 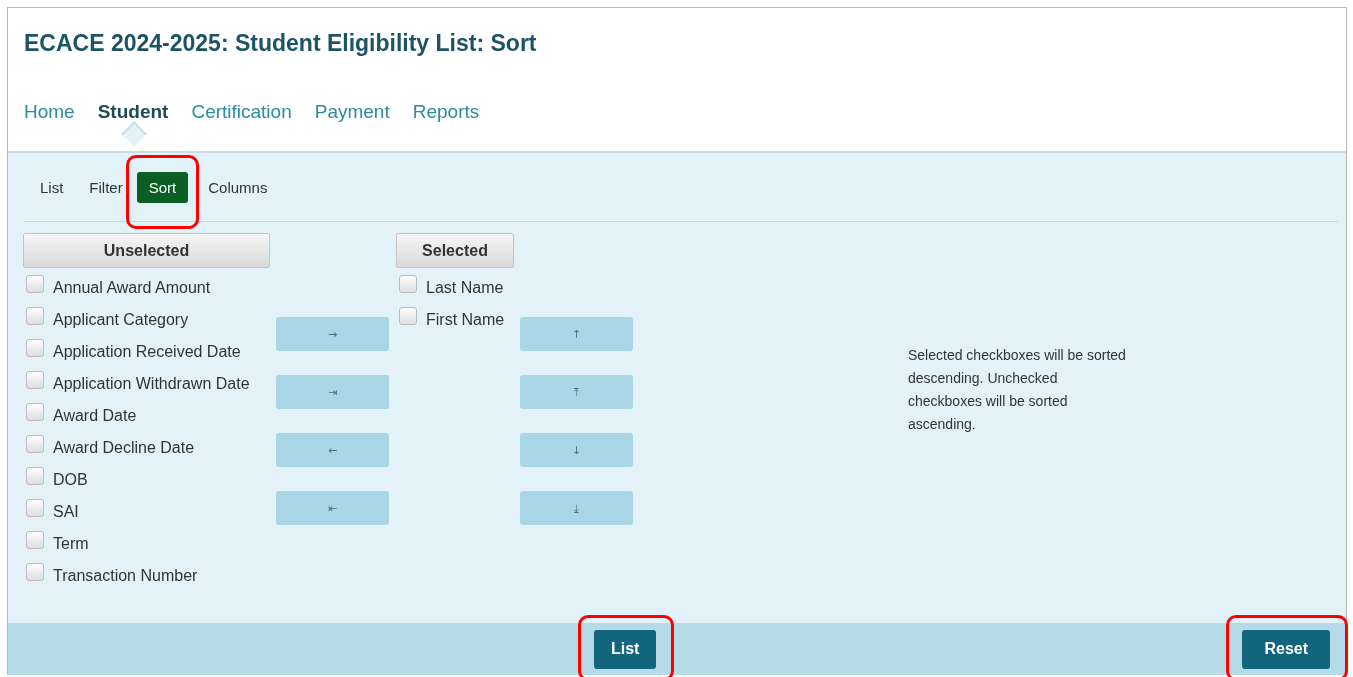 I want to click on move-button: ⇥, so click(x=332, y=392).